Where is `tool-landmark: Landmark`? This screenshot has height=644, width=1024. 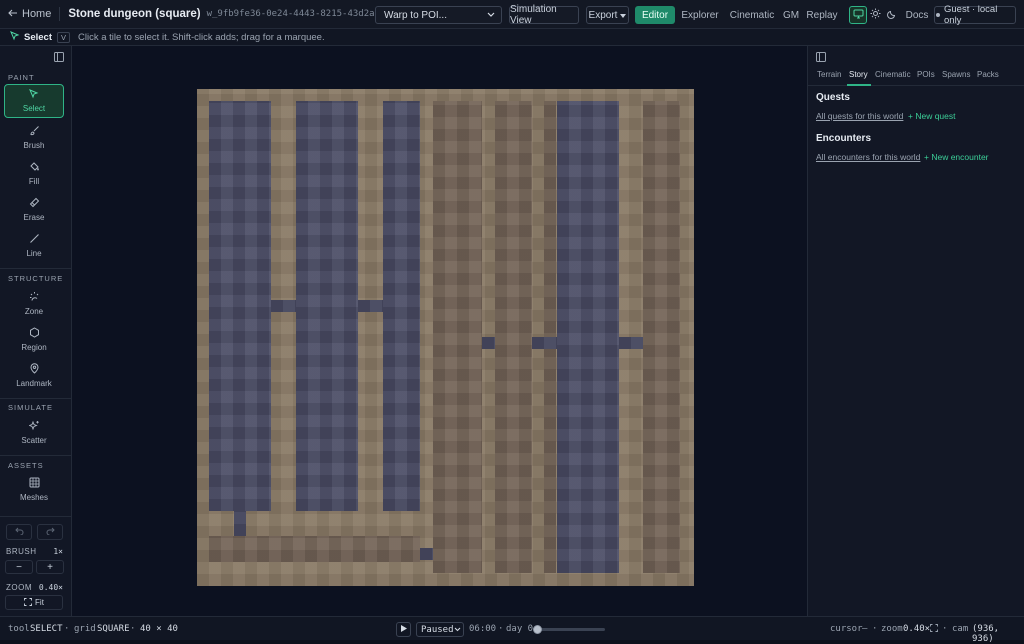
tool-landmark: Landmark is located at coordinates (34, 375).